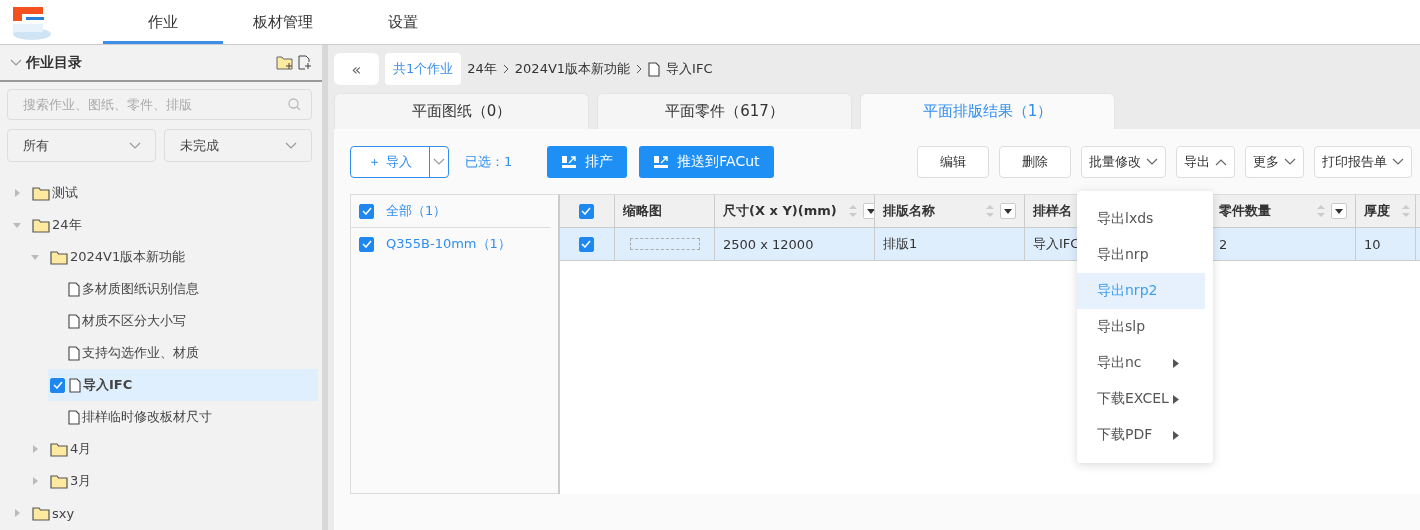 This screenshot has height=530, width=1420. What do you see at coordinates (689, 69) in the screenshot?
I see `breadcrumb-current: 导入IFC` at bounding box center [689, 69].